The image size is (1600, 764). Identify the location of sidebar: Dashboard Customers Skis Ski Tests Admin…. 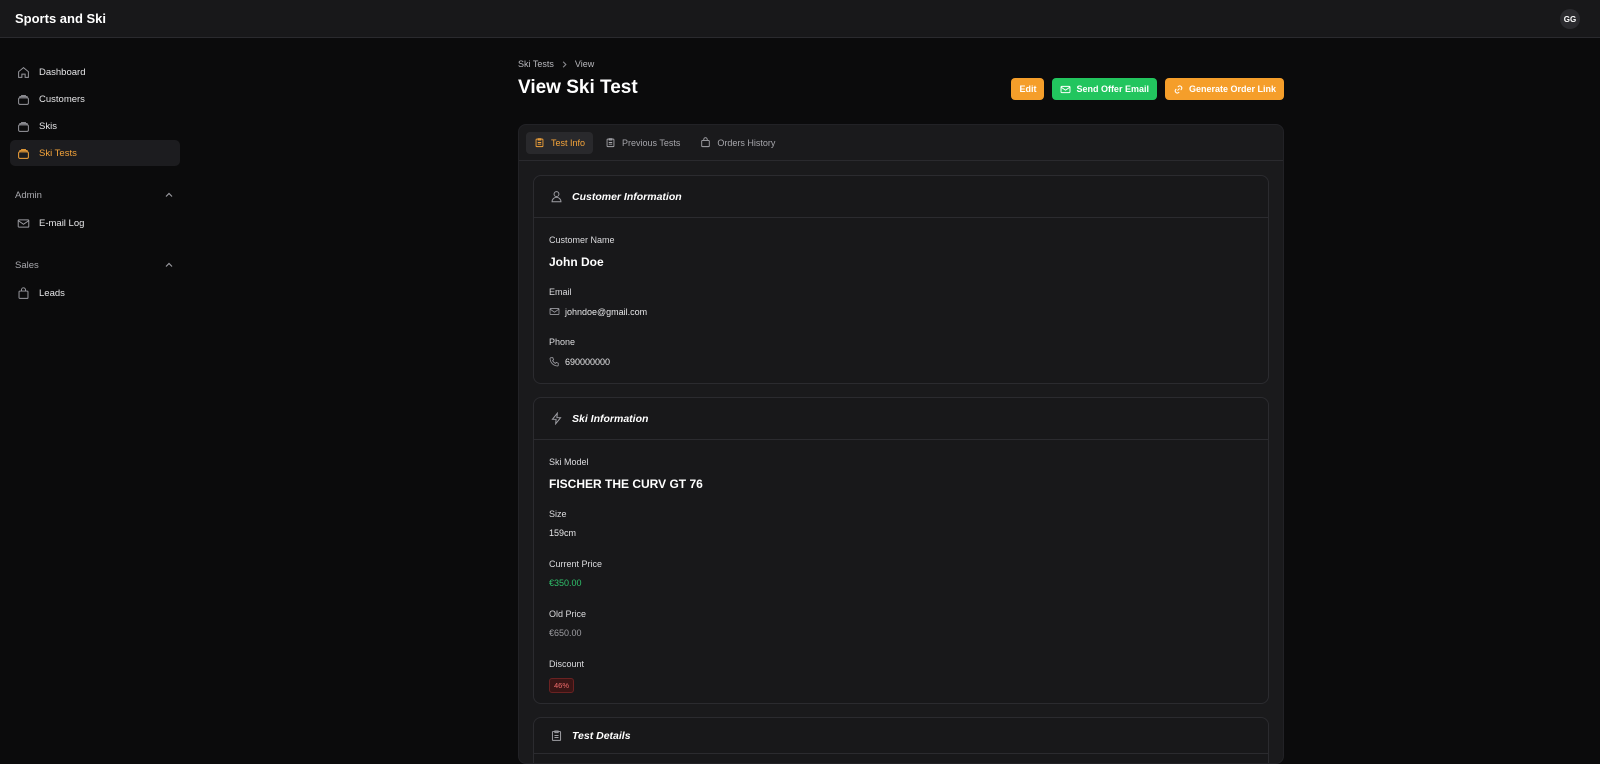
(95, 396).